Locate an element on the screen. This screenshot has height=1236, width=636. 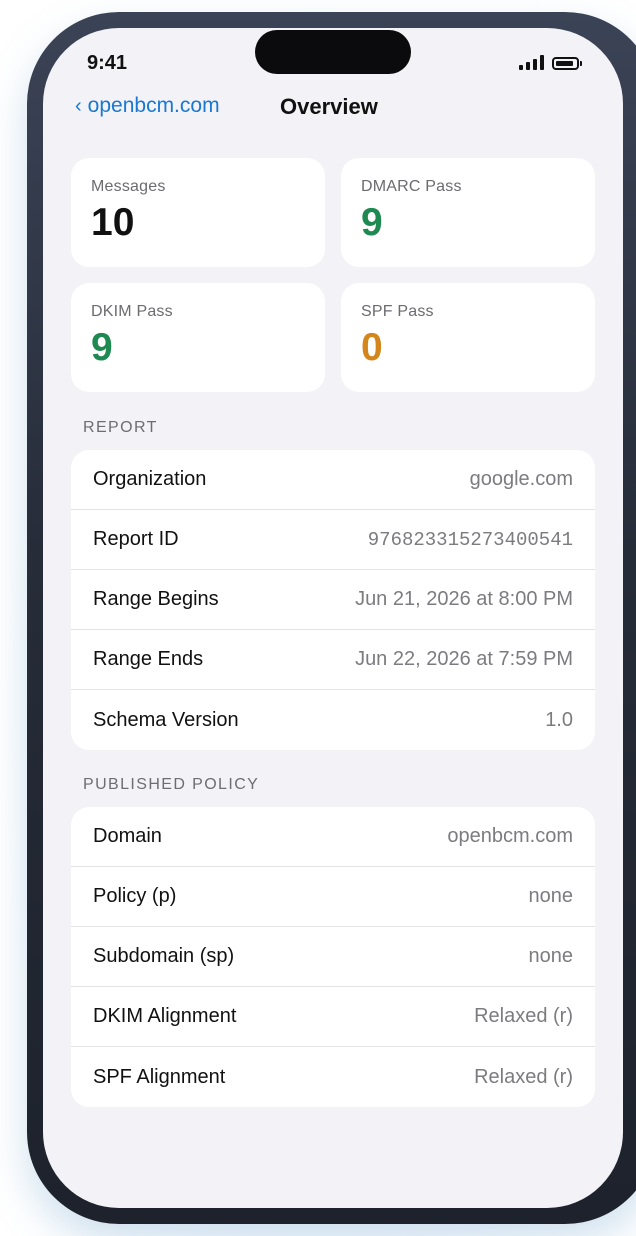
stat-label: DKIM Pass is located at coordinates (132, 311).